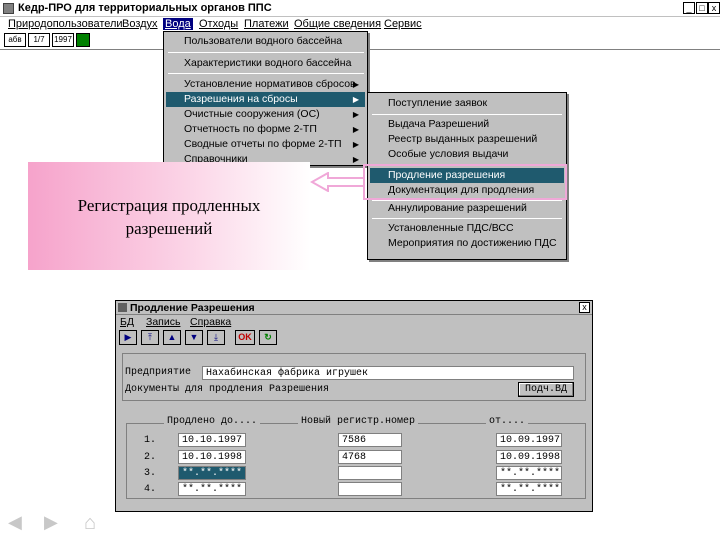 Image resolution: width=720 pixels, height=540 pixels. Describe the element at coordinates (8, 8) in the screenshot. I see `app-icon` at that location.